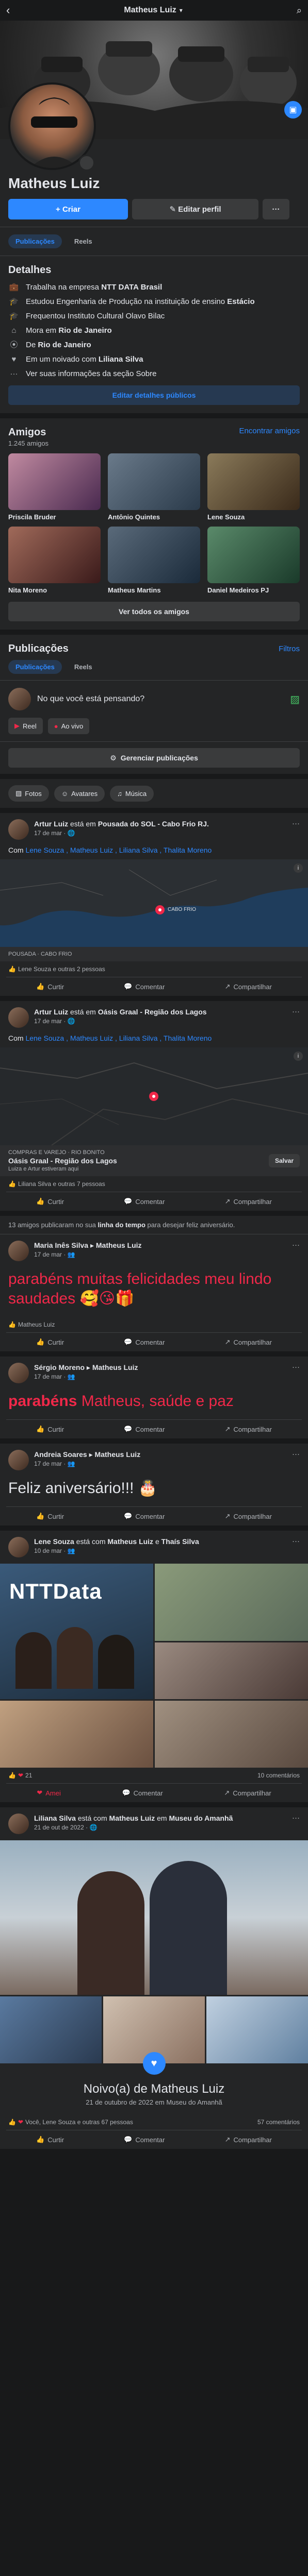 The width and height of the screenshot is (308, 2576). Describe the element at coordinates (153, 10) in the screenshot. I see `profile-switcher: Matheus Luiz ▾` at that location.